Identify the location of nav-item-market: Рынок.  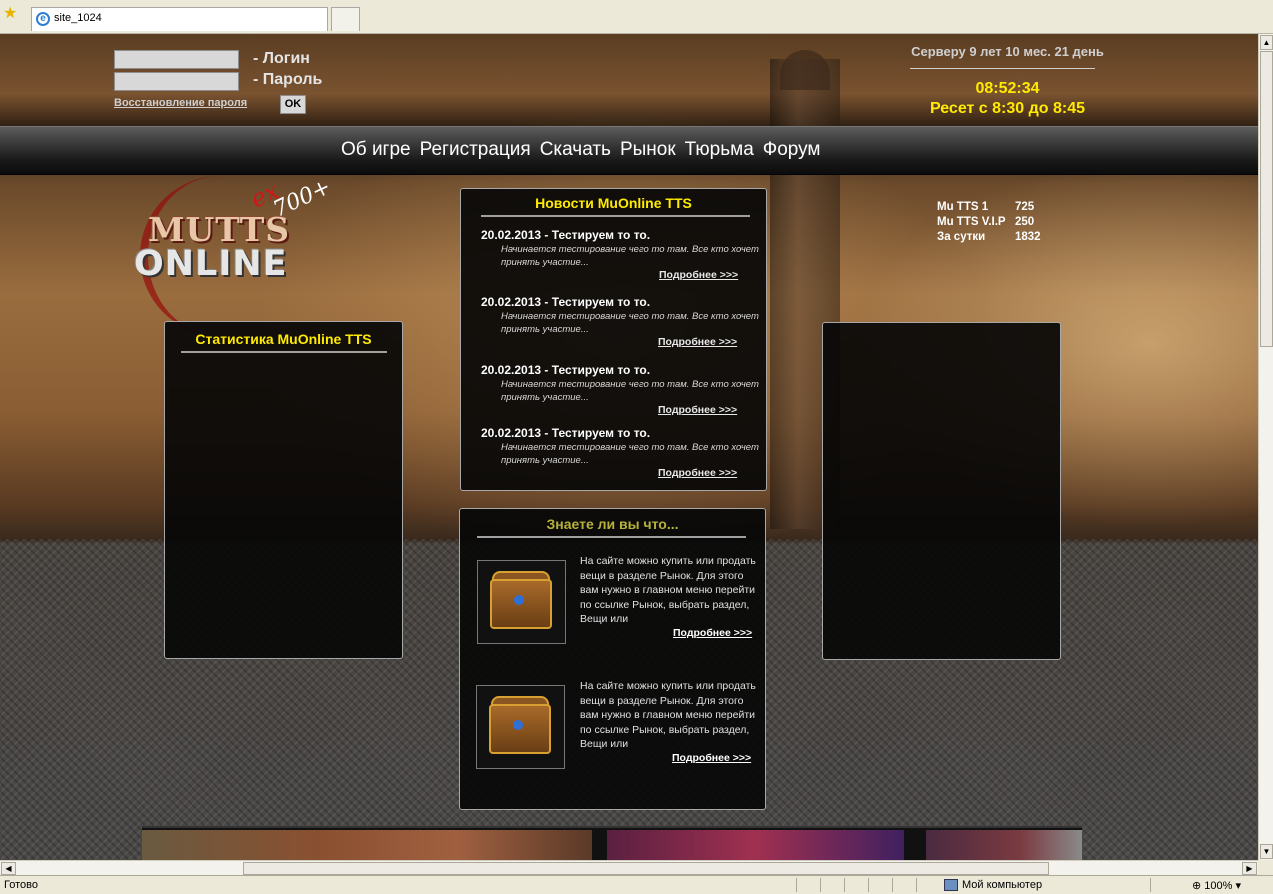
(648, 150).